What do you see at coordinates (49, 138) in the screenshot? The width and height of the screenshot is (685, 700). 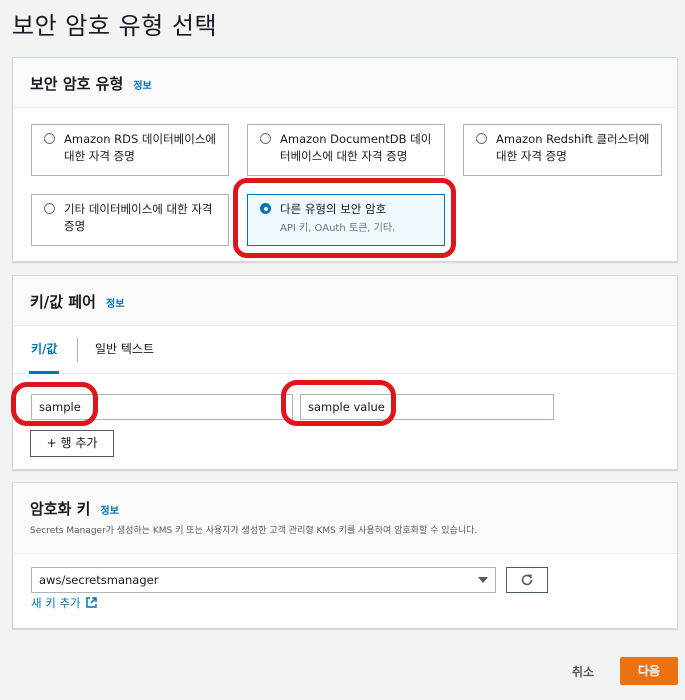 I see `option-rds-radio` at bounding box center [49, 138].